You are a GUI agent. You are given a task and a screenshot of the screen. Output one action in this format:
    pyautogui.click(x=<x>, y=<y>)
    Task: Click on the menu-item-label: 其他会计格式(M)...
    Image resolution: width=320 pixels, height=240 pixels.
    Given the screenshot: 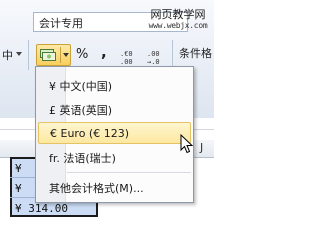 What is the action you would take?
    pyautogui.click(x=96, y=188)
    